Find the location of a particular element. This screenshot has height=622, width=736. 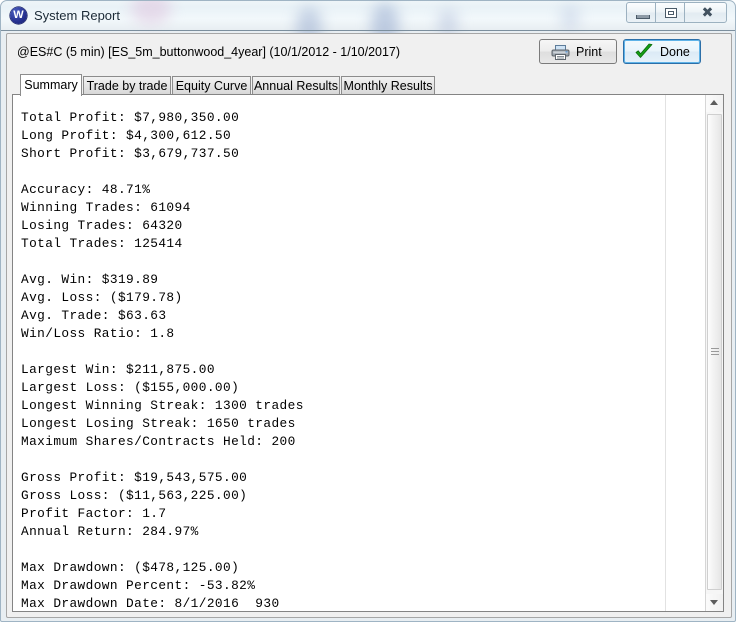

printer-icon is located at coordinates (560, 52).